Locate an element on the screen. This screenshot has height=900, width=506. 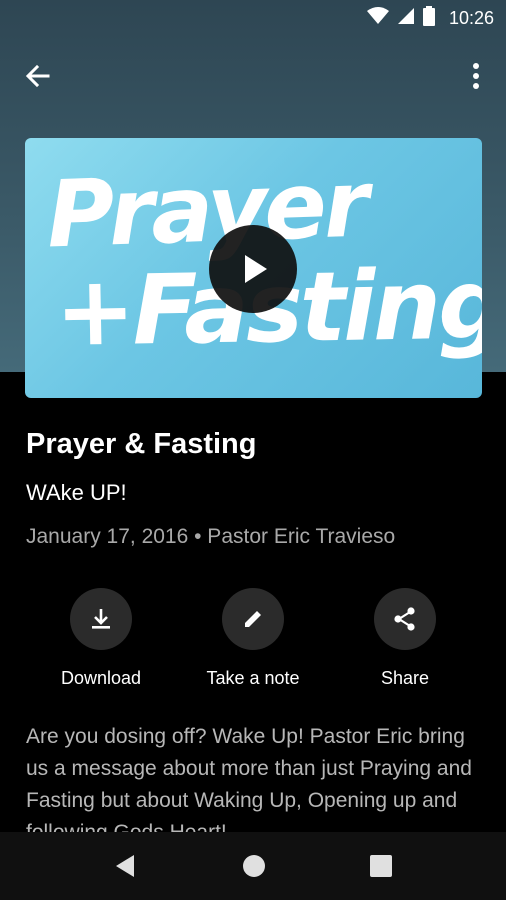
play-button is located at coordinates (253, 269).